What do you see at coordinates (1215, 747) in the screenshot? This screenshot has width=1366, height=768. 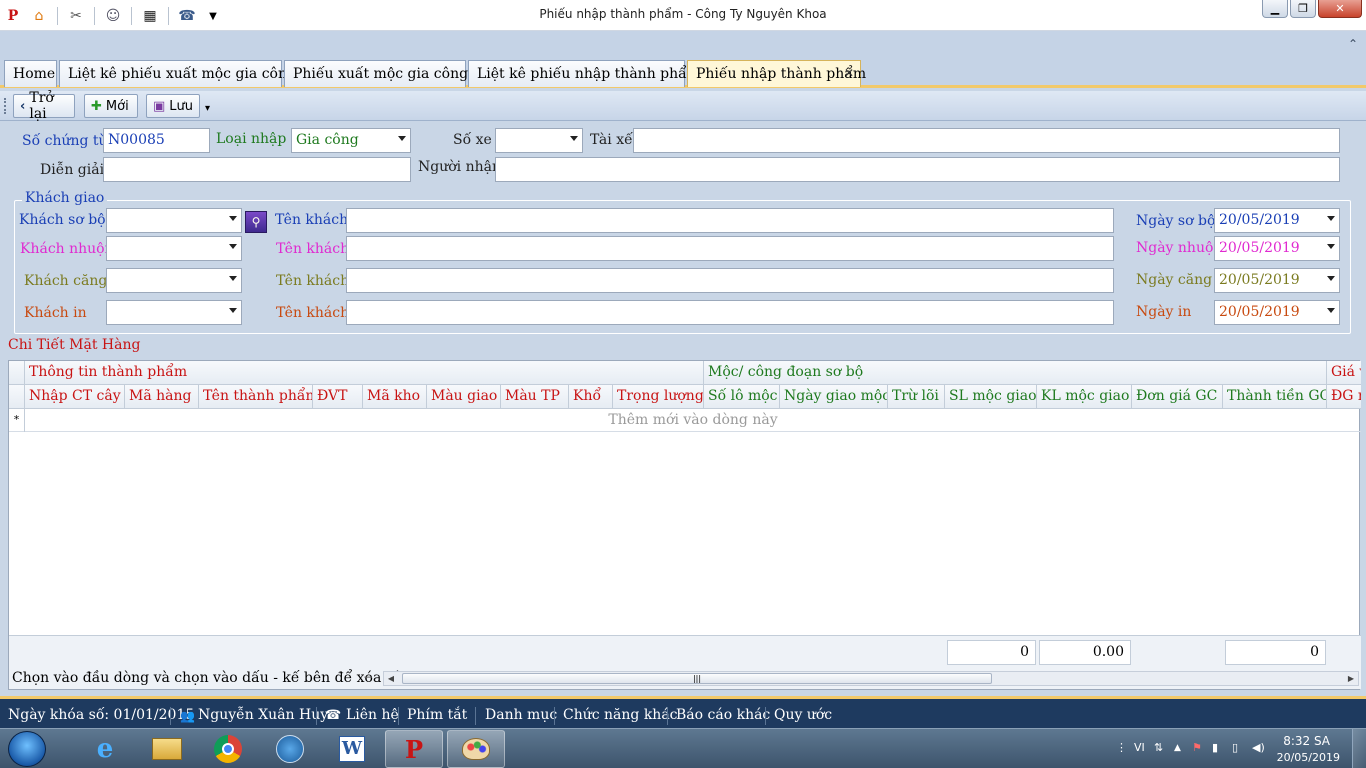 I see `network-icon: ▮` at bounding box center [1215, 747].